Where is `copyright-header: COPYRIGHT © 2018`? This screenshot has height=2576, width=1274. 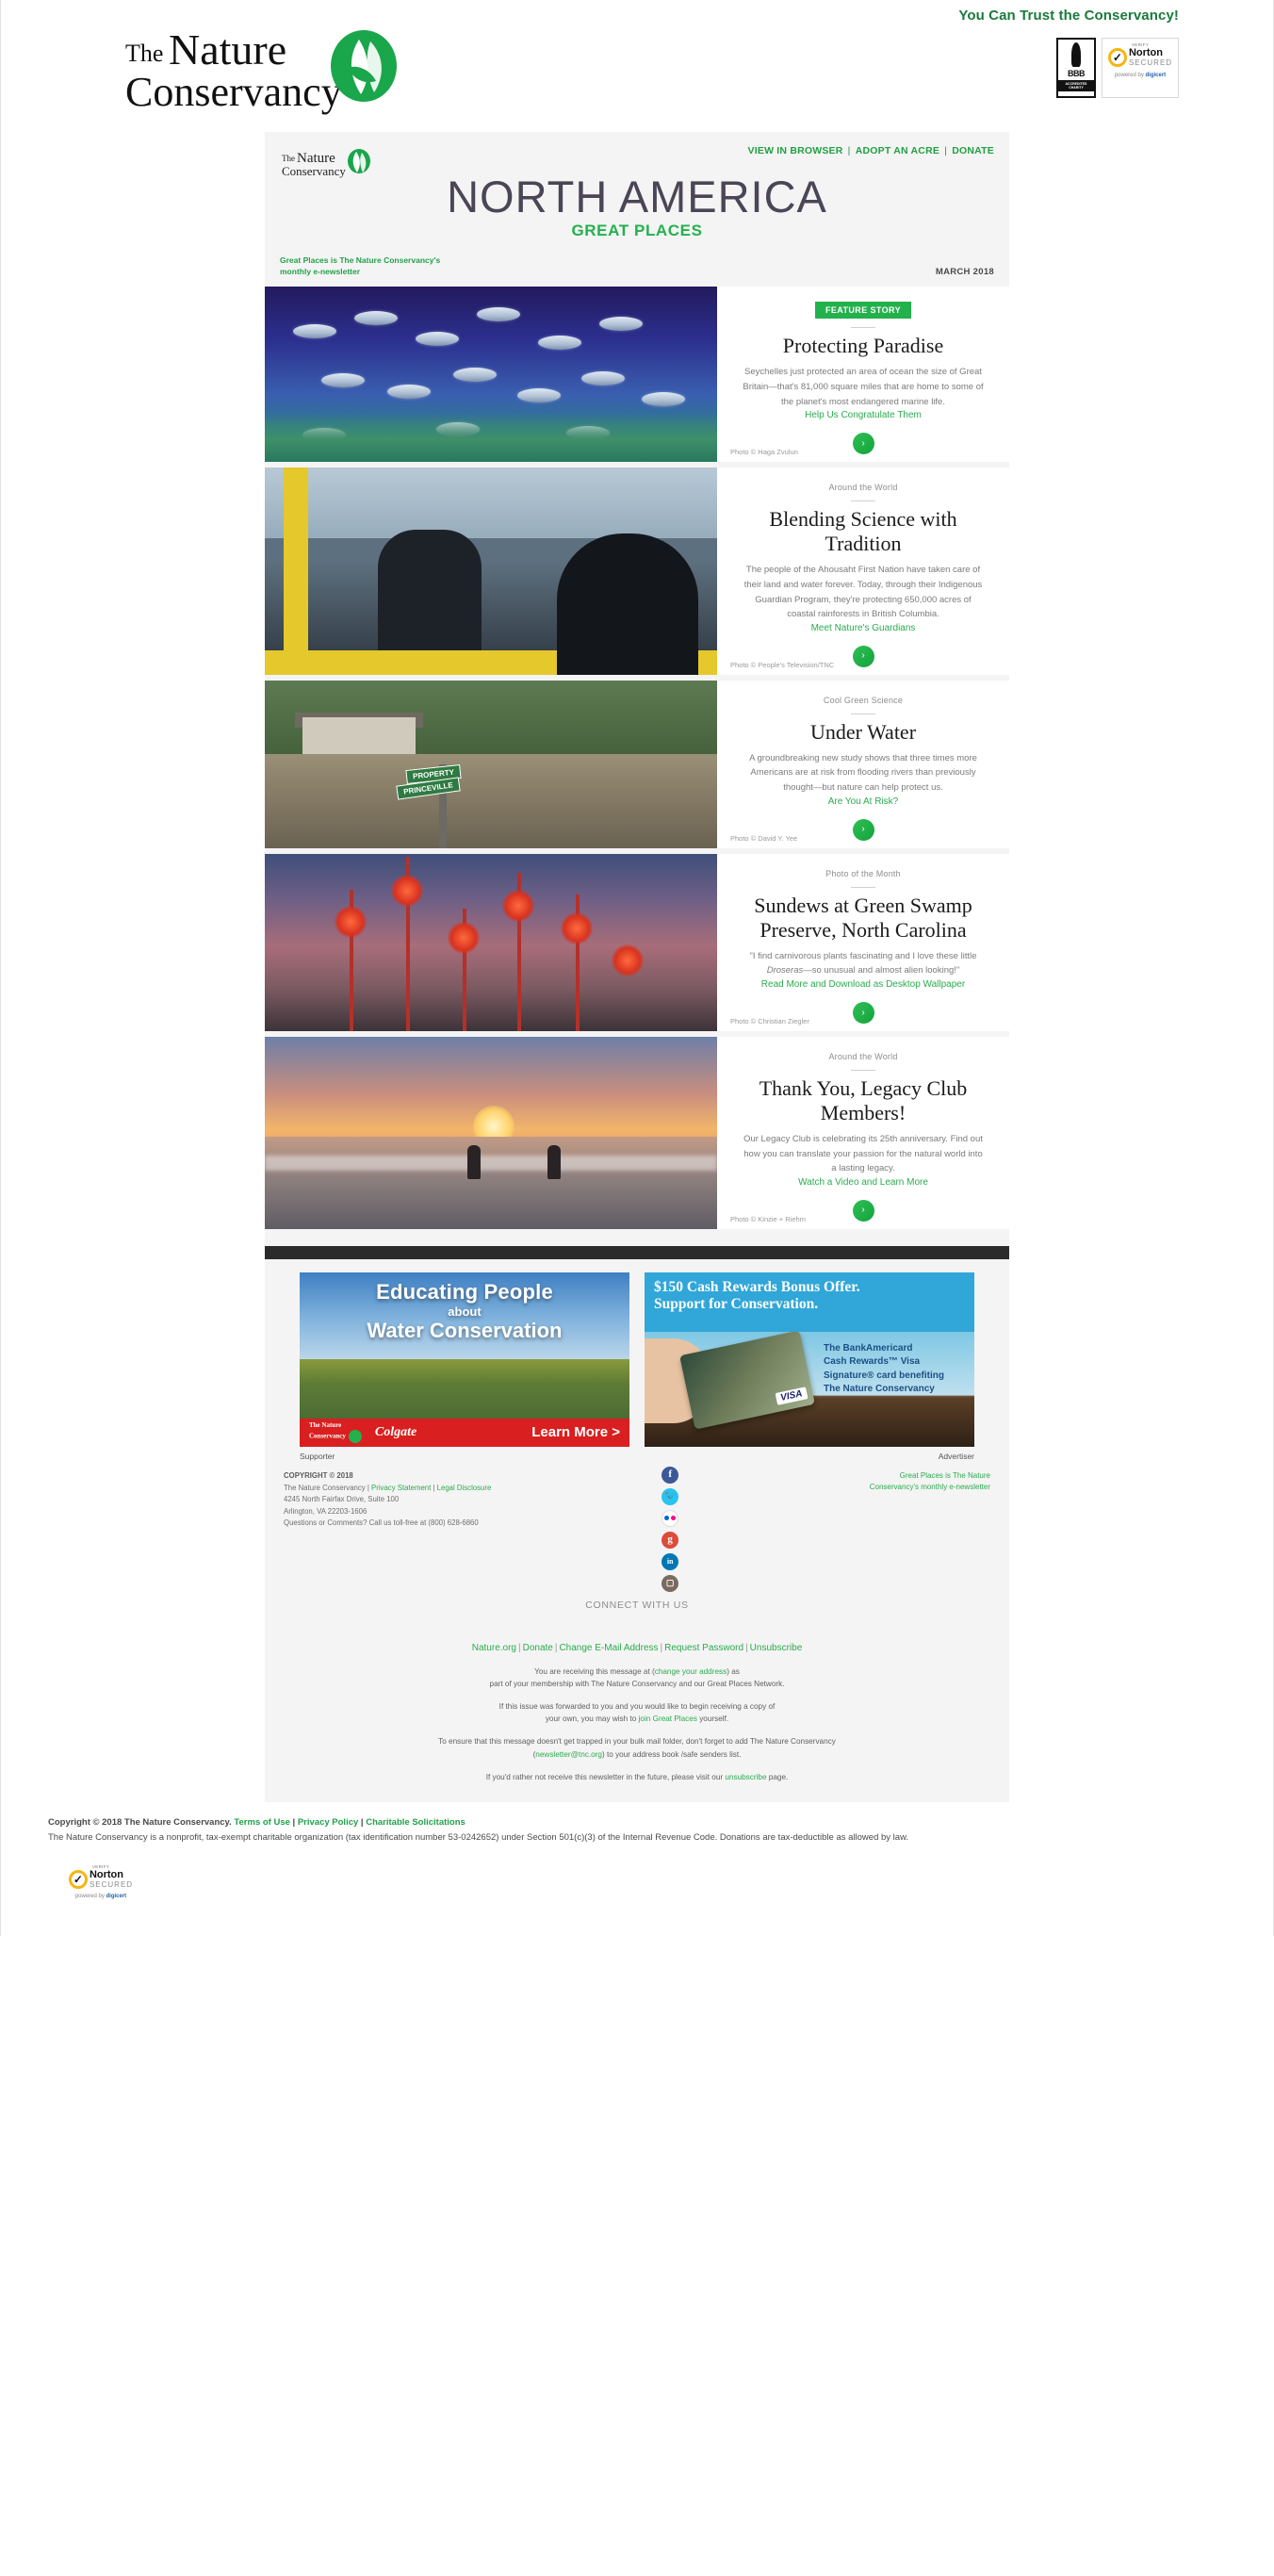 copyright-header: COPYRIGHT © 2018 is located at coordinates (318, 1475).